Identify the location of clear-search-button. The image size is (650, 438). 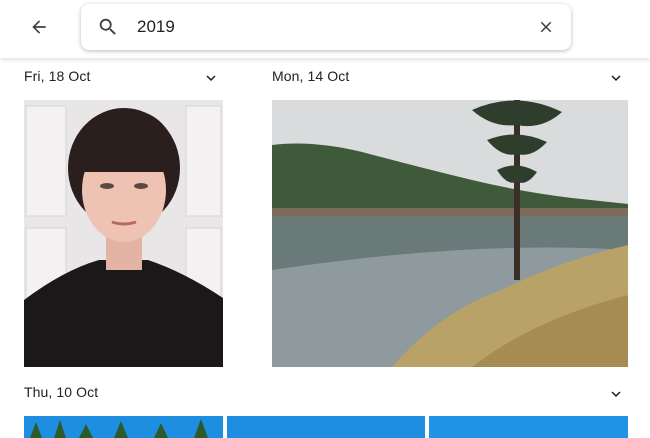
(546, 27).